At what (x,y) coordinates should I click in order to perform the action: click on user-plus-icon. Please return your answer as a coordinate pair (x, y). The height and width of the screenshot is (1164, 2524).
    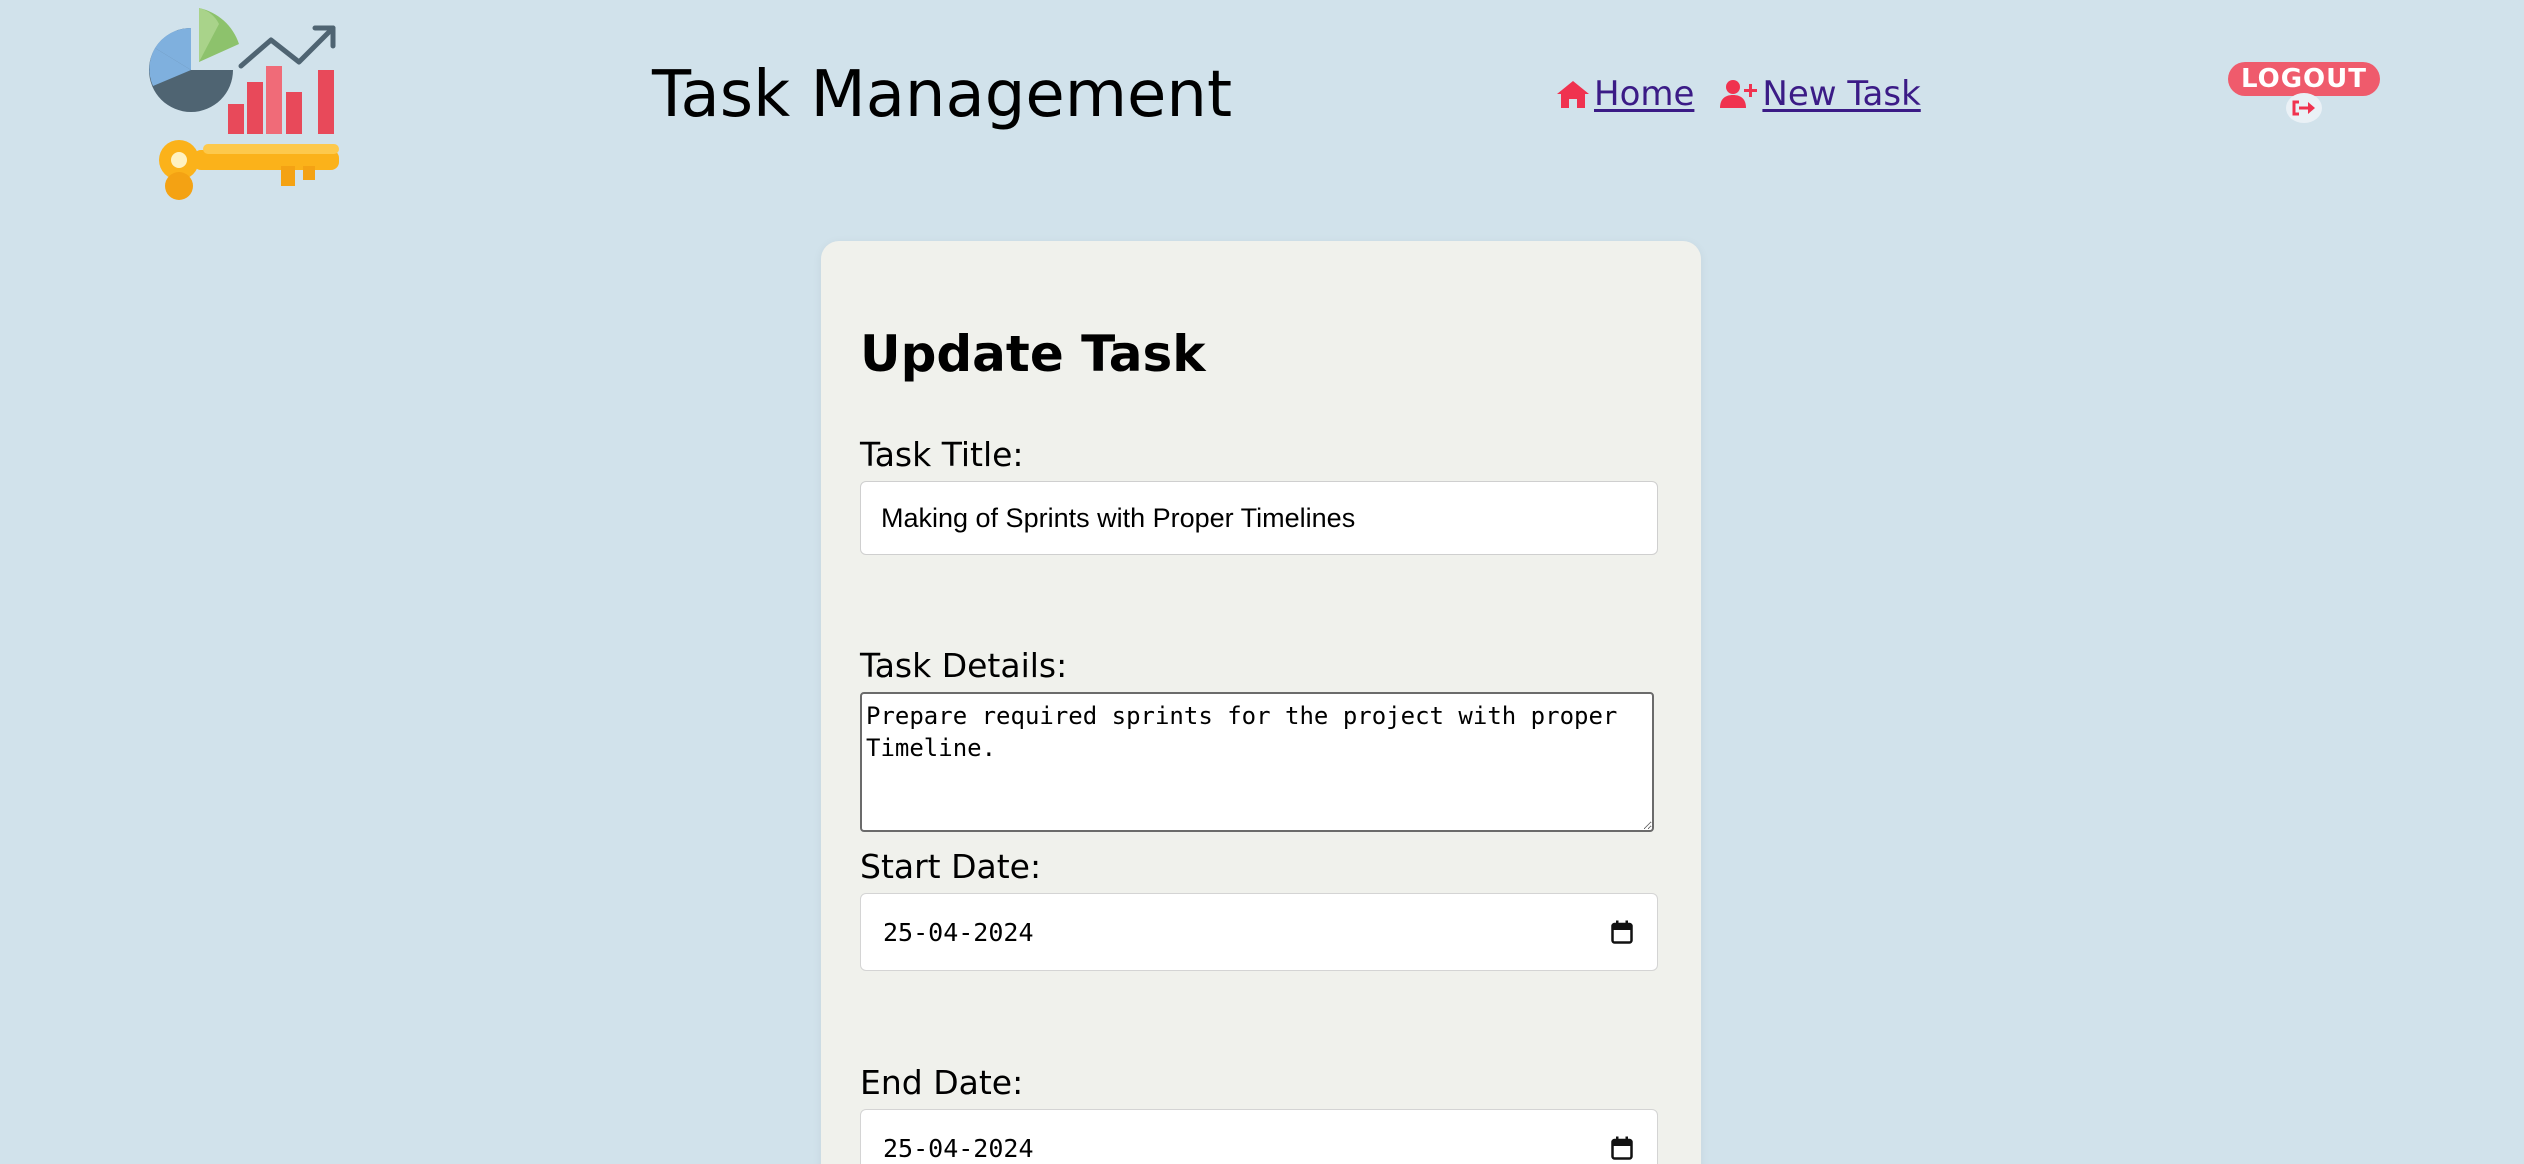
    Looking at the image, I should click on (1739, 94).